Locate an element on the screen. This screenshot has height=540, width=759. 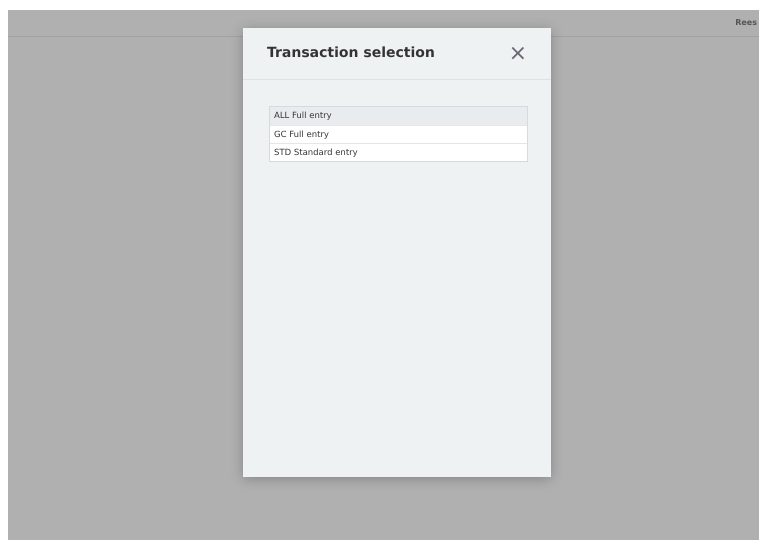
transaction-item: ALL Full entry is located at coordinates (398, 116).